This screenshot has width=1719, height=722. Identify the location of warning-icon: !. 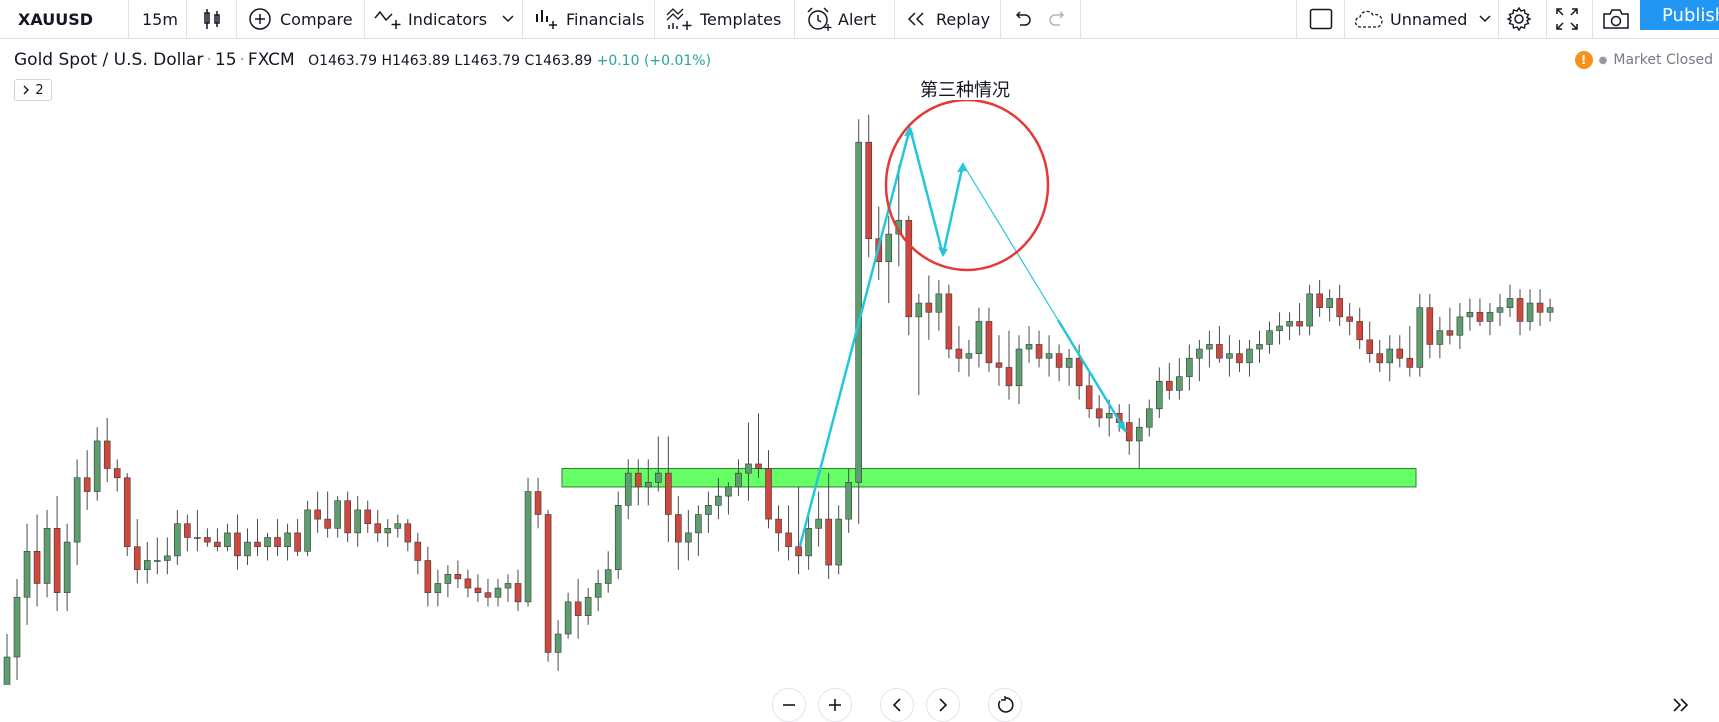
(1583, 60).